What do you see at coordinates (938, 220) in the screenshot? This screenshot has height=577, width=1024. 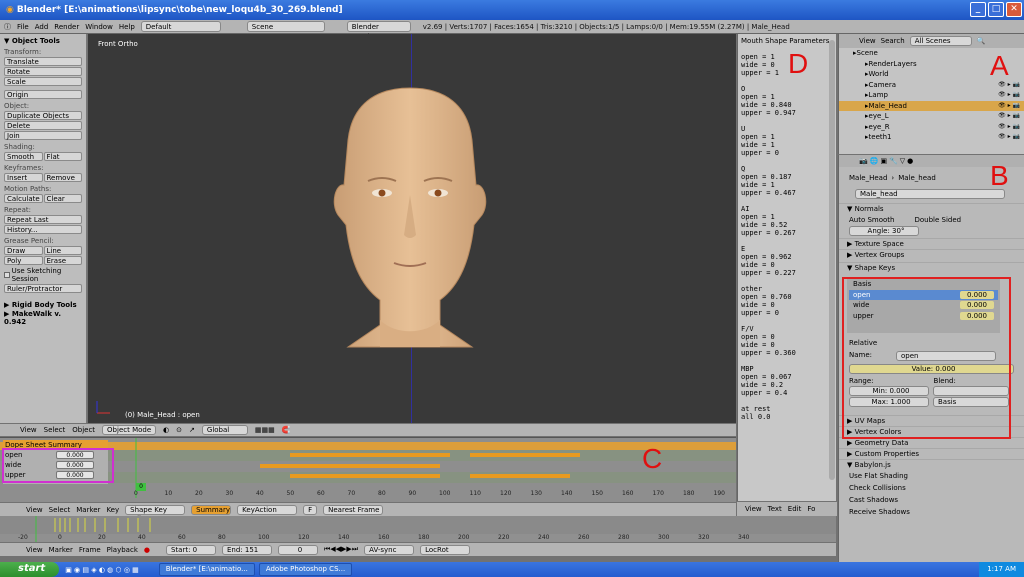 I see `double-sided-checkbox: Double Sided` at bounding box center [938, 220].